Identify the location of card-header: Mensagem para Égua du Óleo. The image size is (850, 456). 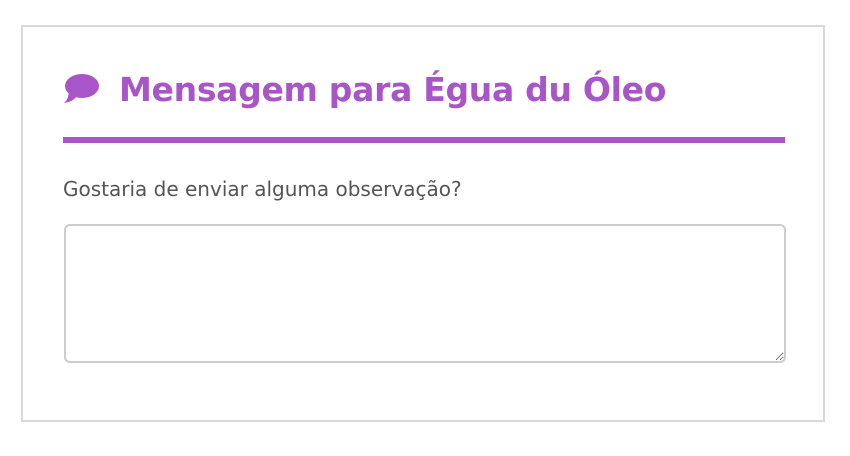
(364, 89).